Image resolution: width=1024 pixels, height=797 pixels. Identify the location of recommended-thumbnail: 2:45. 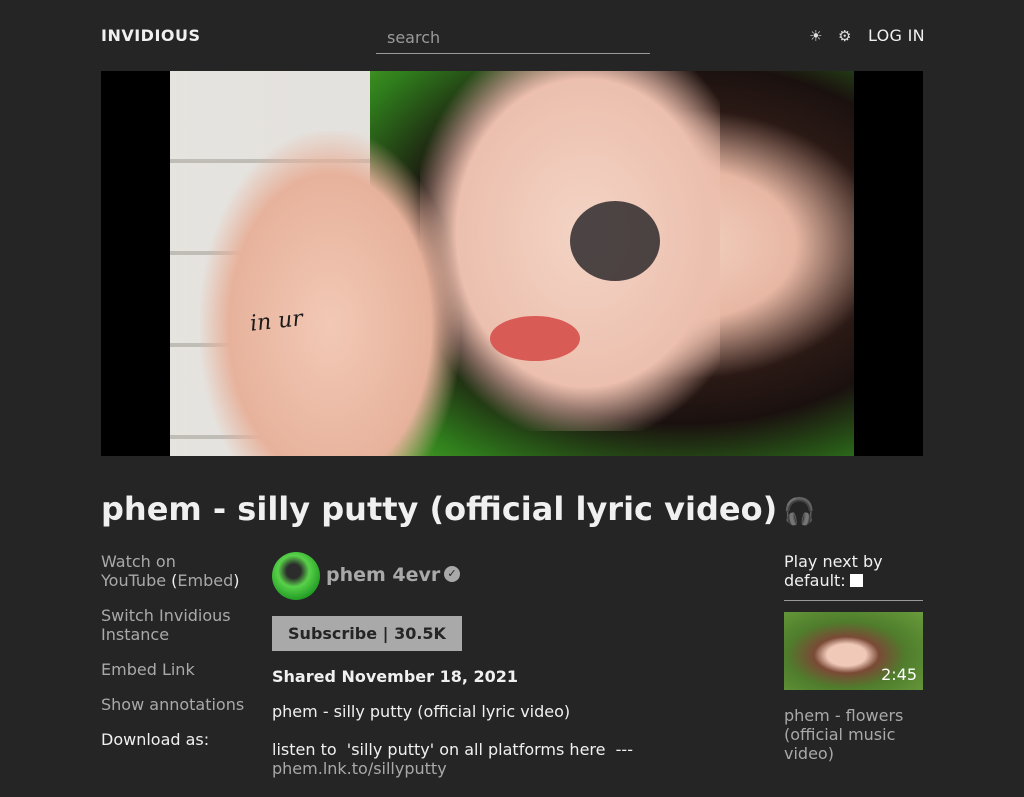
(853, 651).